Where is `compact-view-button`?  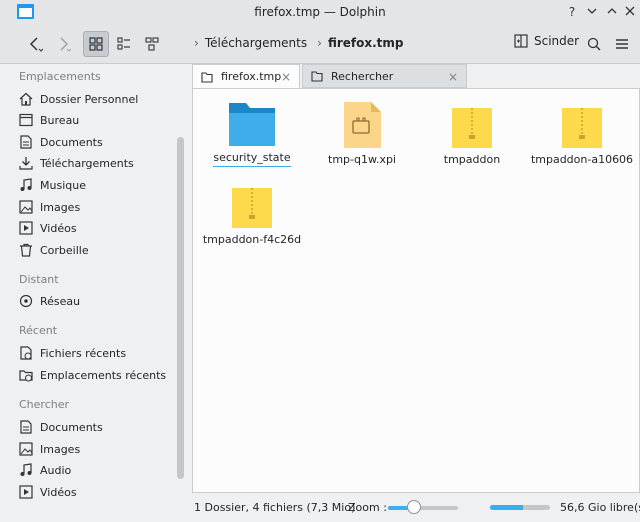 compact-view-button is located at coordinates (124, 44).